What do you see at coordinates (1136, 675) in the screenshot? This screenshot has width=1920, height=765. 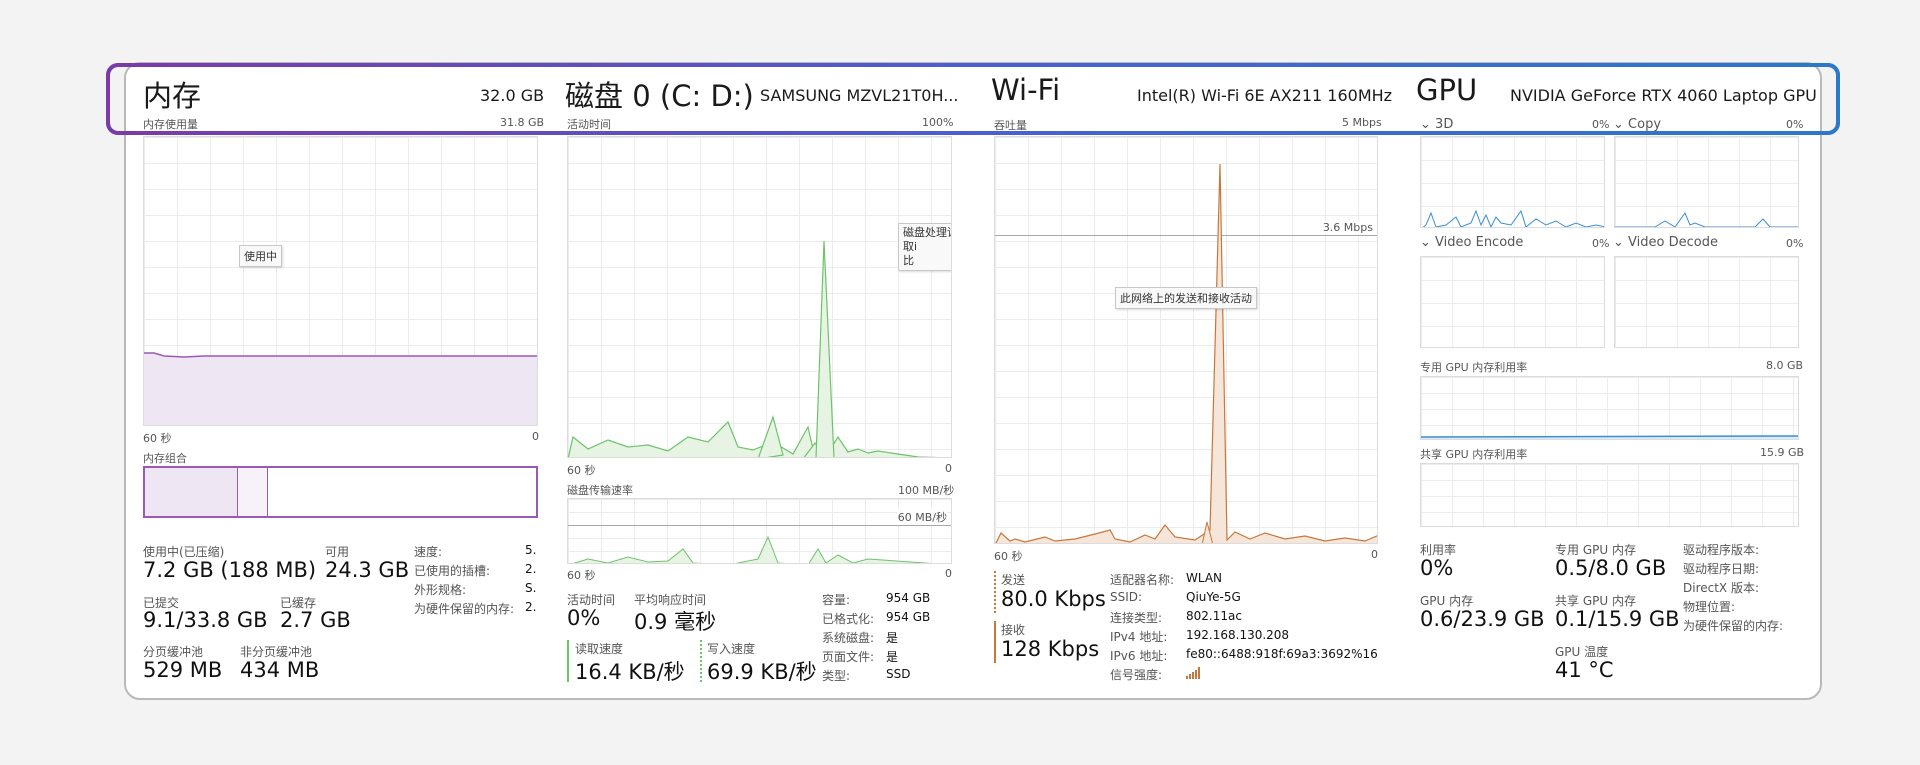 I see `wifi-signal-label: 信号强度:` at bounding box center [1136, 675].